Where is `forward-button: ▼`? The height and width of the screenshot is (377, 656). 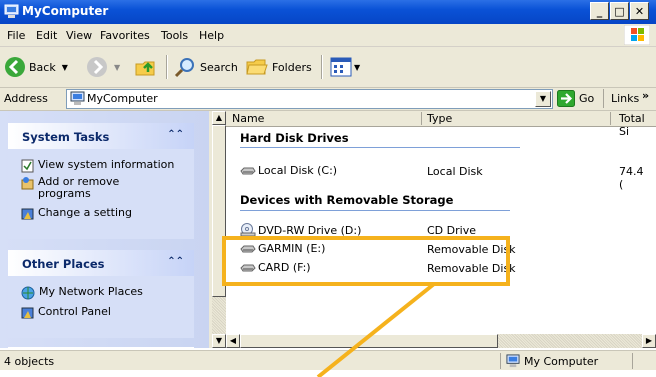
forward-button: ▼ is located at coordinates (103, 67).